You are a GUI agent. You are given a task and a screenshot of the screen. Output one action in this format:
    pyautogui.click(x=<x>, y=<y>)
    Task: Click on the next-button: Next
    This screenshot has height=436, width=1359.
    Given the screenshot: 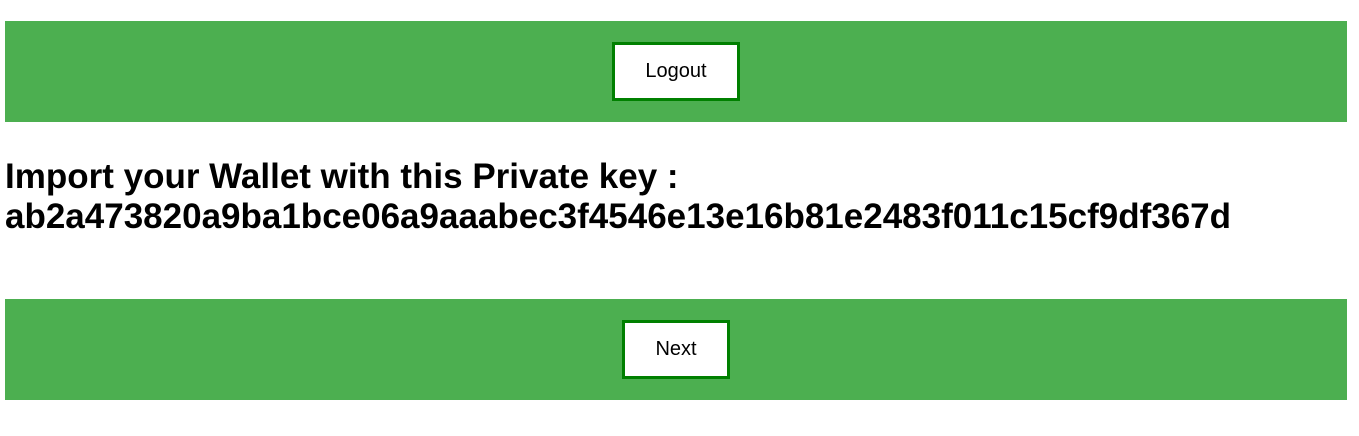 What is the action you would take?
    pyautogui.click(x=676, y=349)
    